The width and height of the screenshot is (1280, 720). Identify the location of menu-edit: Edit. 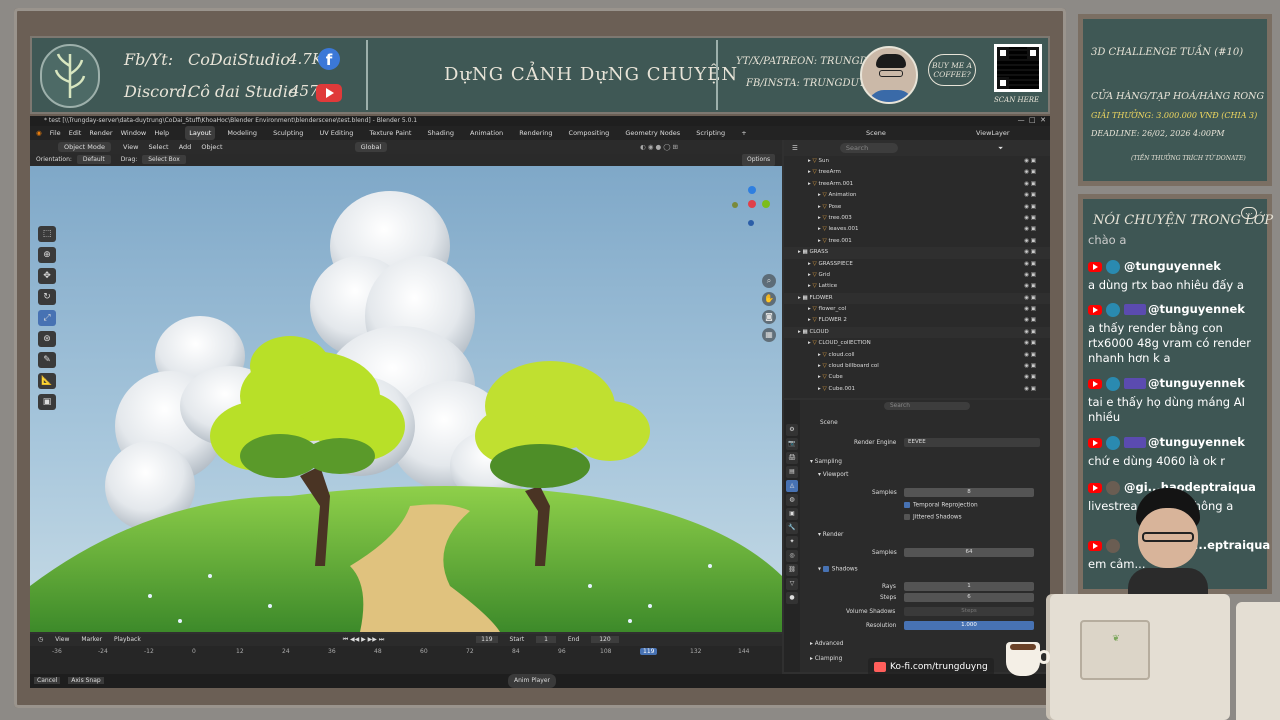
(75, 133).